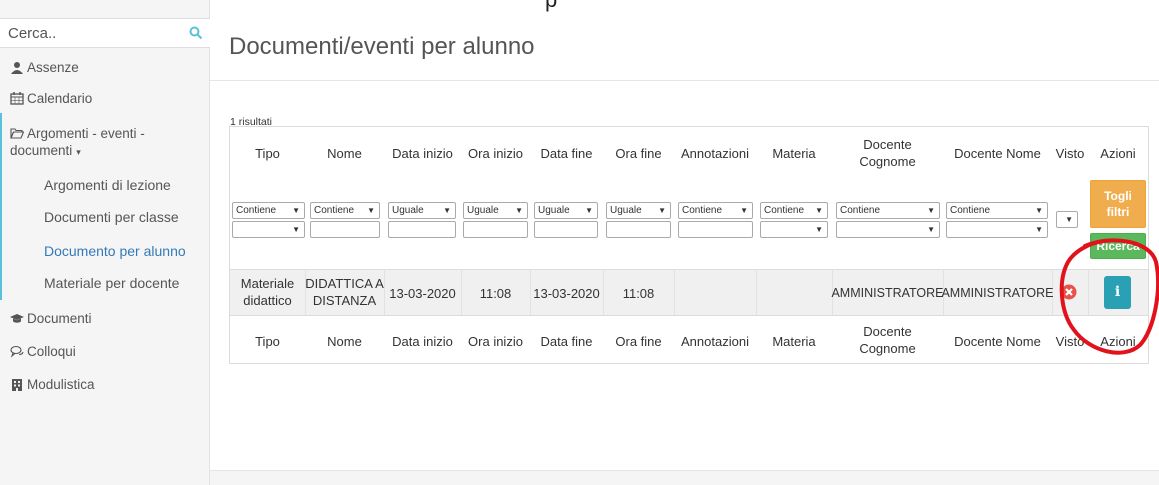  What do you see at coordinates (684, 80) in the screenshot?
I see `title-divider` at bounding box center [684, 80].